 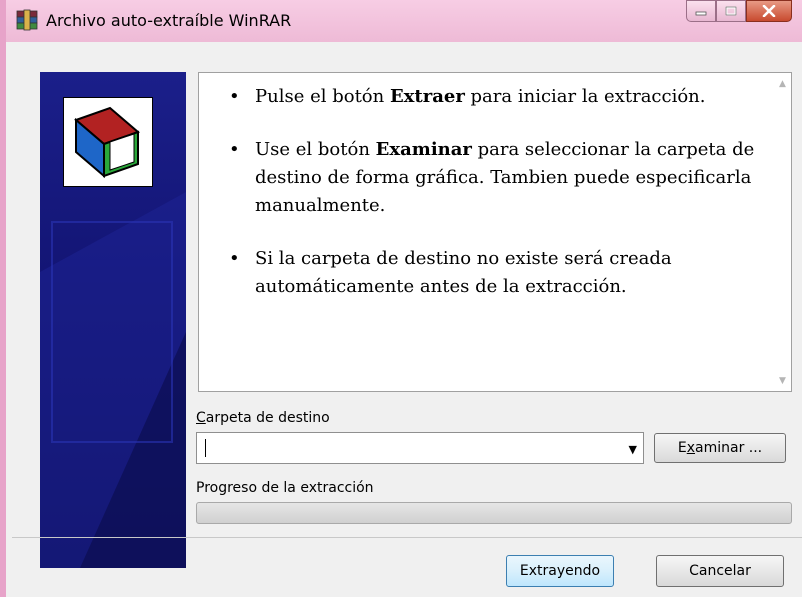 What do you see at coordinates (720, 571) in the screenshot?
I see `cancel-button: Cancelar` at bounding box center [720, 571].